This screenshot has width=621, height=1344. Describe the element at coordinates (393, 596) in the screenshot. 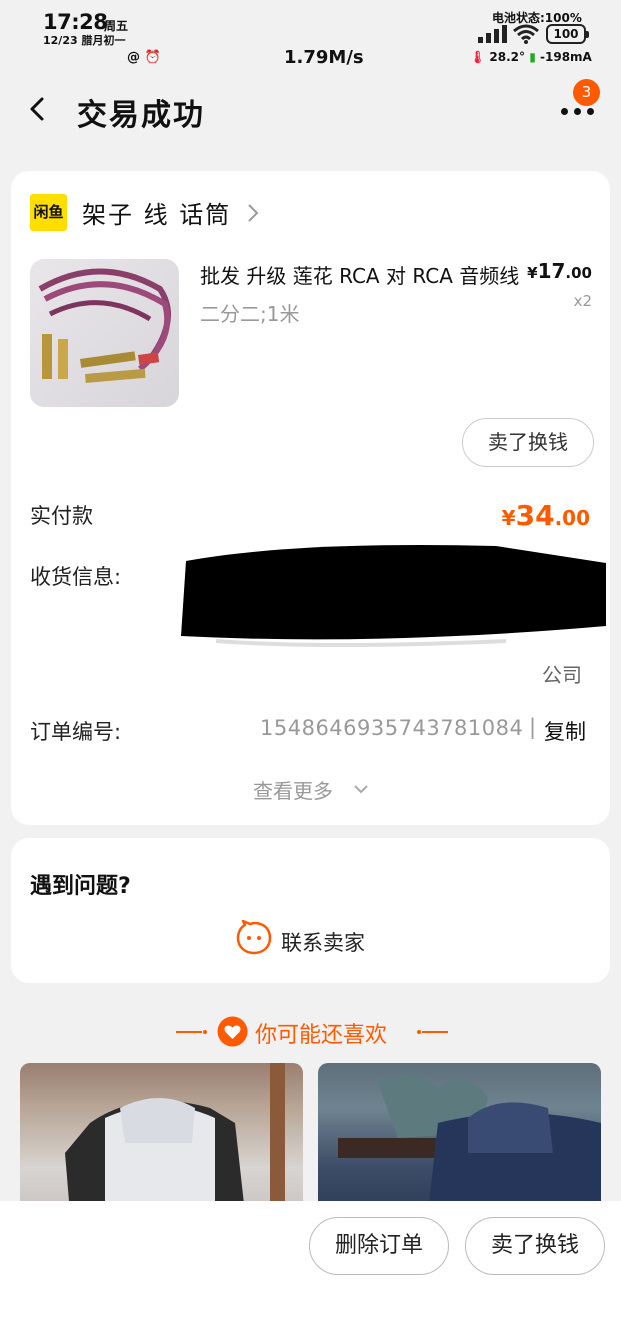

I see `redacted-address` at that location.